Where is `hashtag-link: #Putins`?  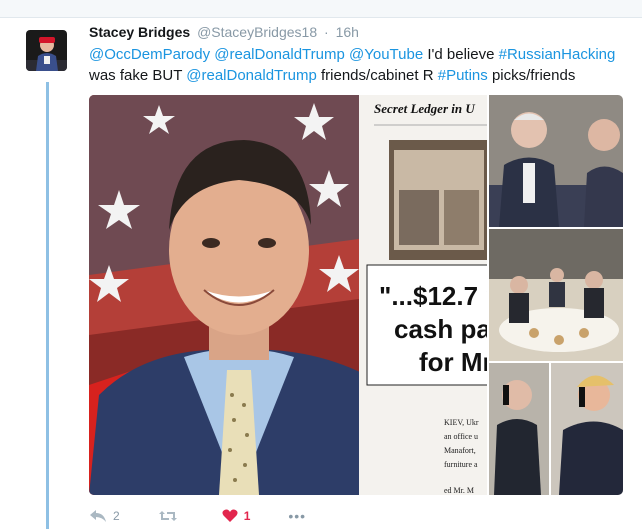 hashtag-link: #Putins is located at coordinates (463, 75).